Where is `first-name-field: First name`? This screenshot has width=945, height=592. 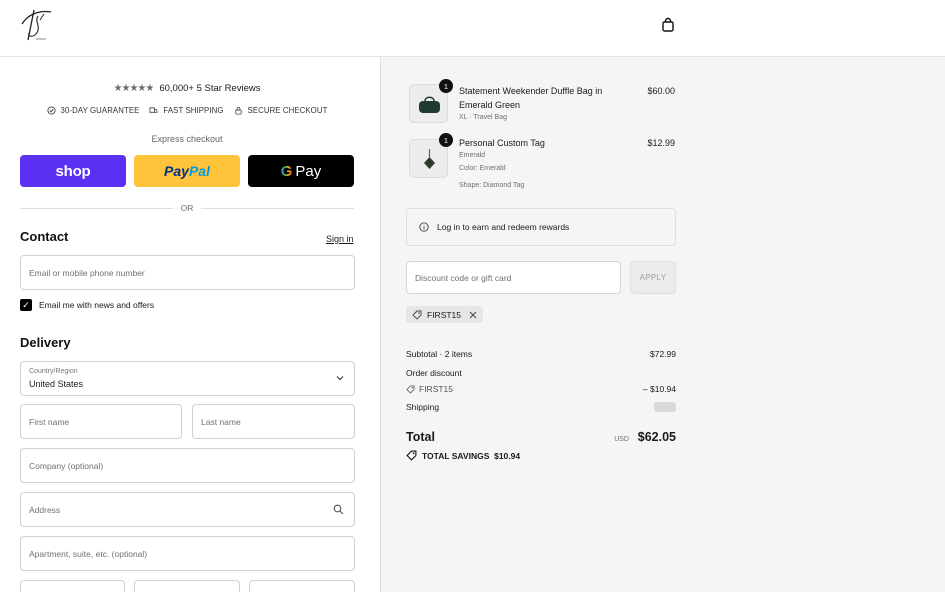 first-name-field: First name is located at coordinates (101, 421).